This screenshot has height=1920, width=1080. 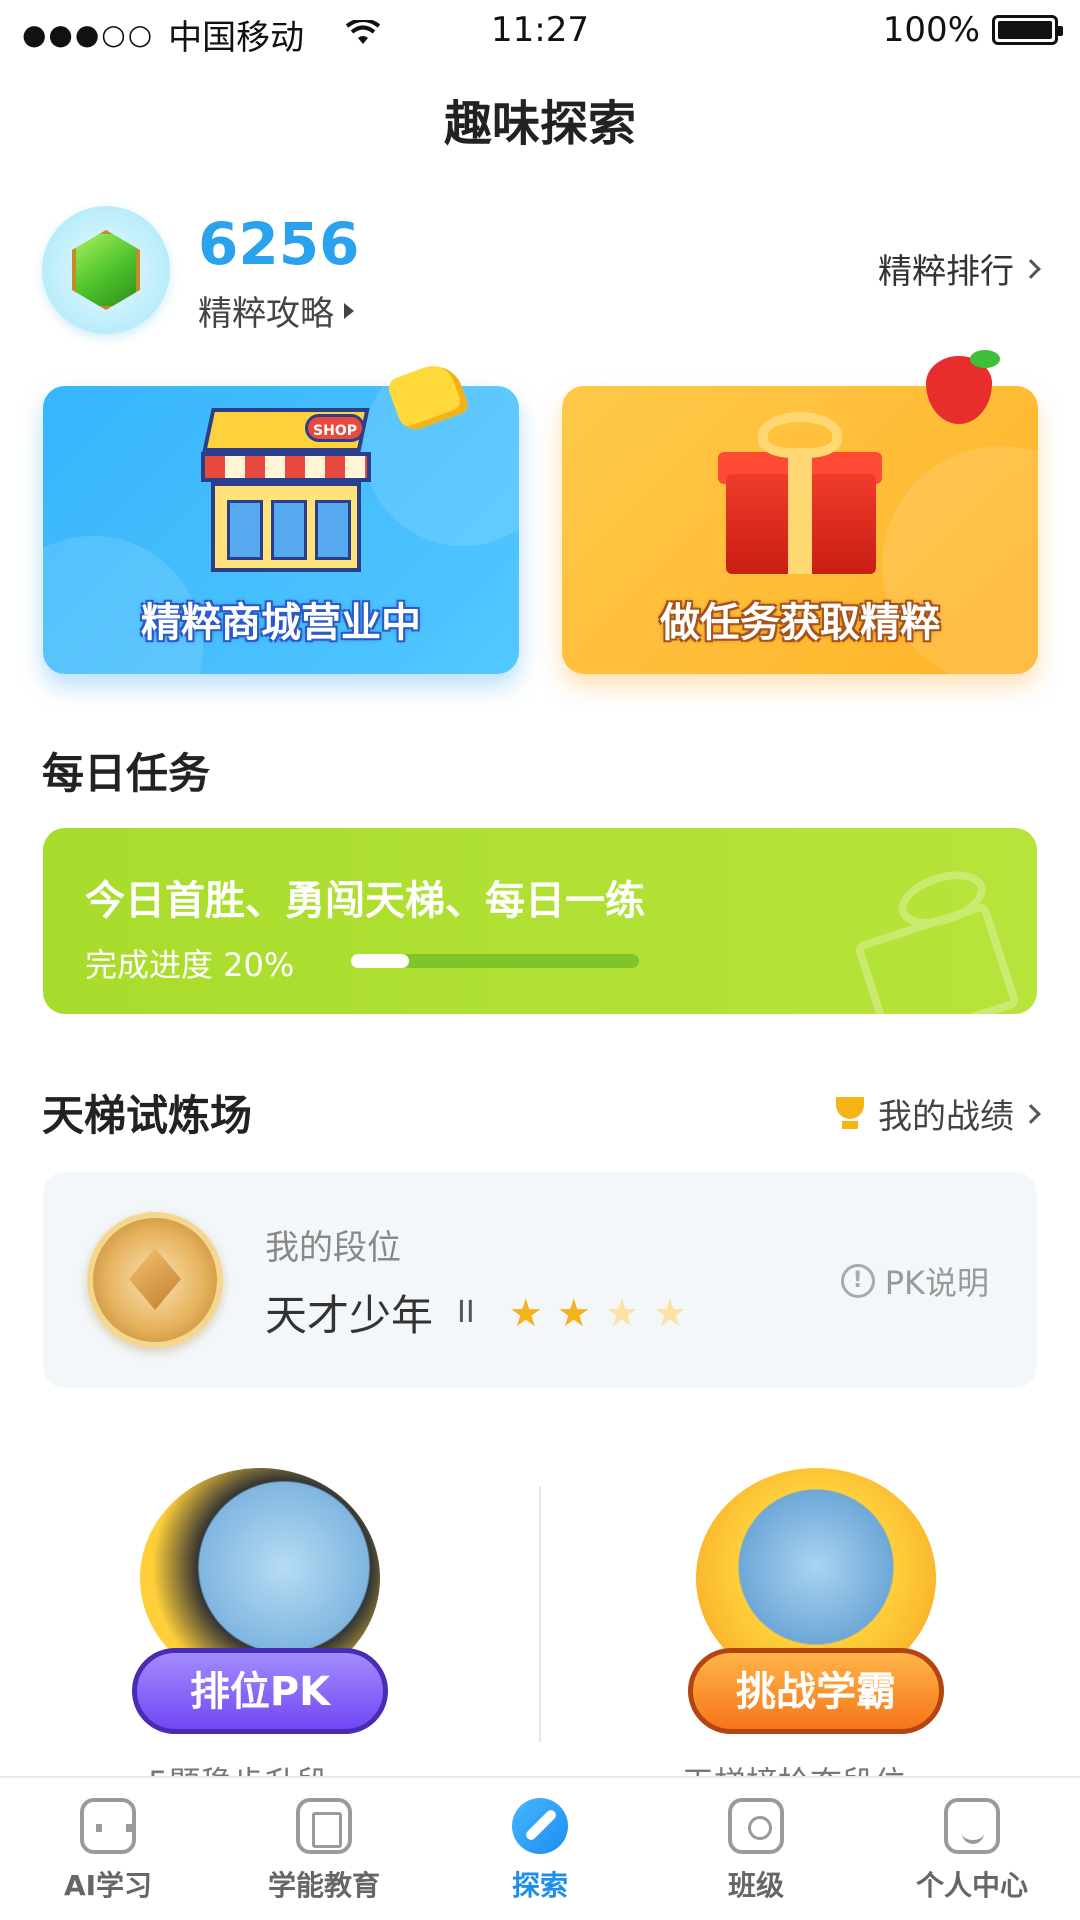 I want to click on shop-card: SHOP 精粹商城营业中, so click(x=281, y=530).